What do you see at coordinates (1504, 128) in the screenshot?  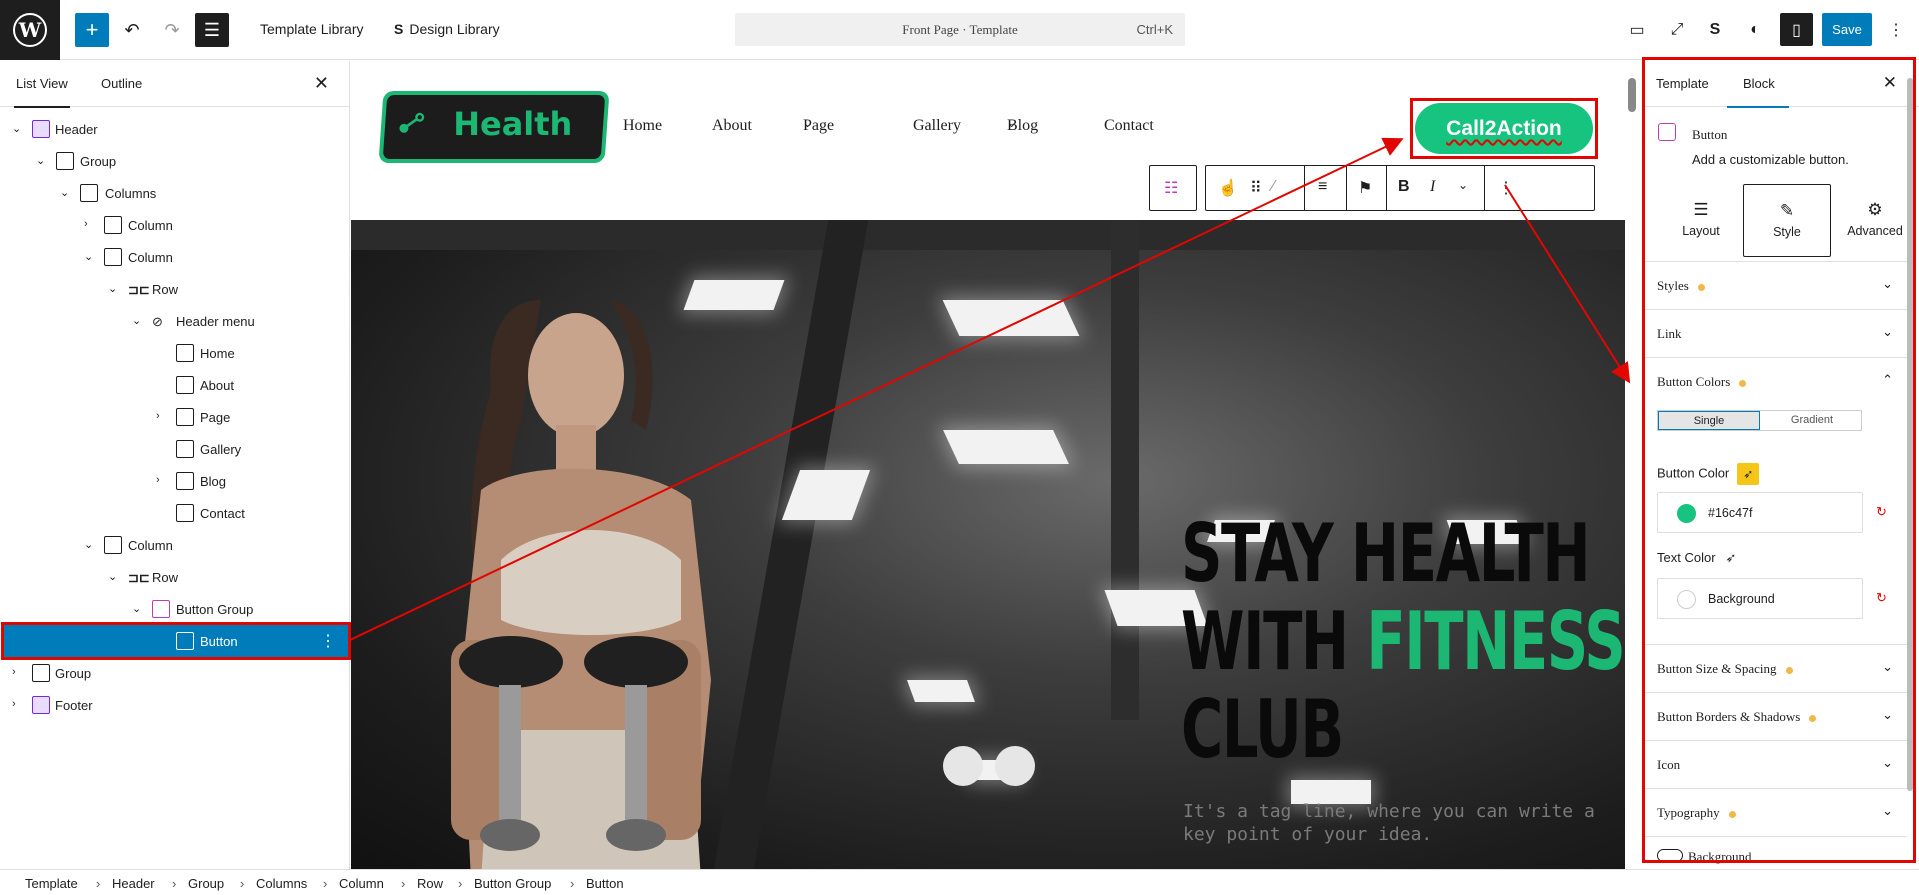 I see `call-to-action-button: Call2Action` at bounding box center [1504, 128].